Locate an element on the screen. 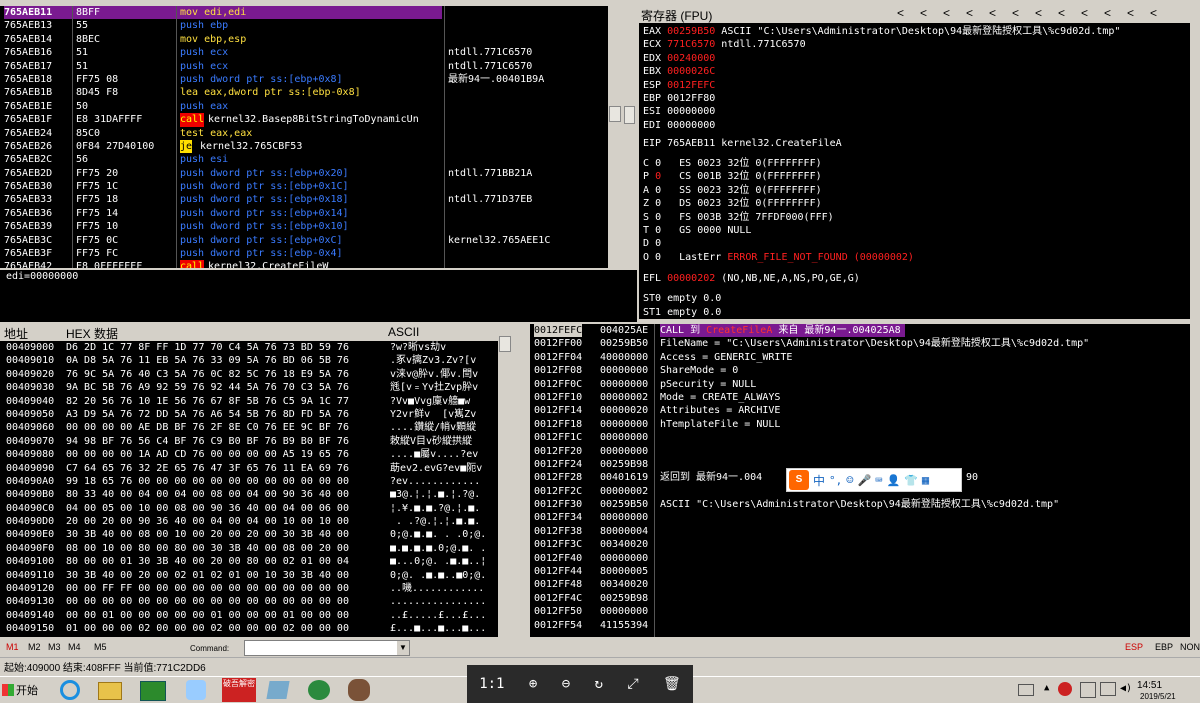 Image resolution: width=1200 pixels, height=703 pixels. stack-row: 0012FF3C 00340020 is located at coordinates (860, 544).